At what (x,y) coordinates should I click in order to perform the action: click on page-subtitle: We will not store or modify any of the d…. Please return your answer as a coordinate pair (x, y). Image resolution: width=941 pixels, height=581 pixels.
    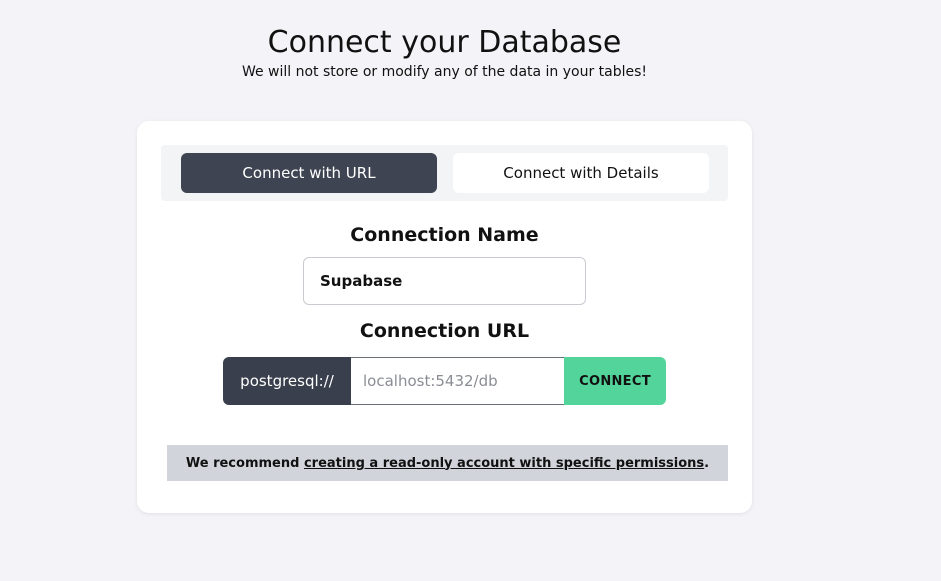
    Looking at the image, I should click on (444, 72).